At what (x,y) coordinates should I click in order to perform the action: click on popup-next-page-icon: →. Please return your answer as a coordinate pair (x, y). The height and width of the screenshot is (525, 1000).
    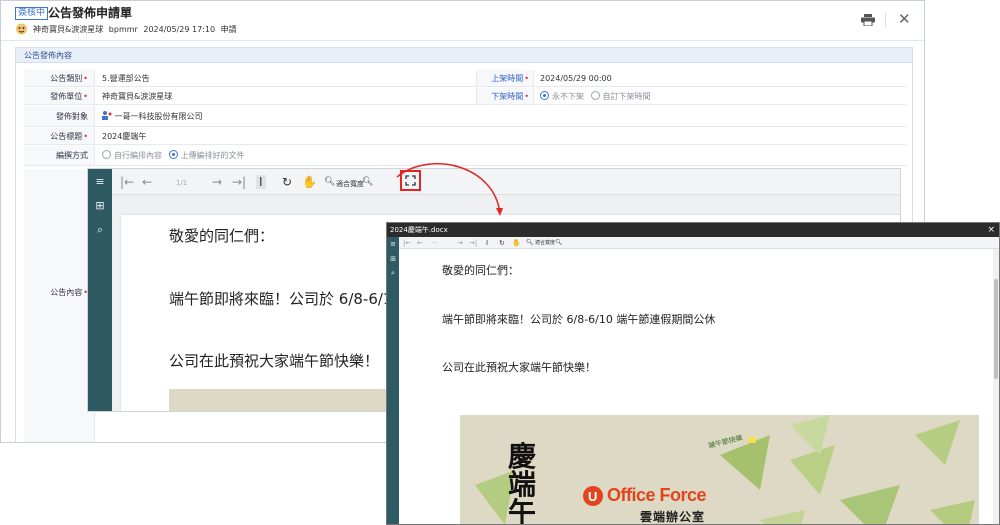
    Looking at the image, I should click on (460, 243).